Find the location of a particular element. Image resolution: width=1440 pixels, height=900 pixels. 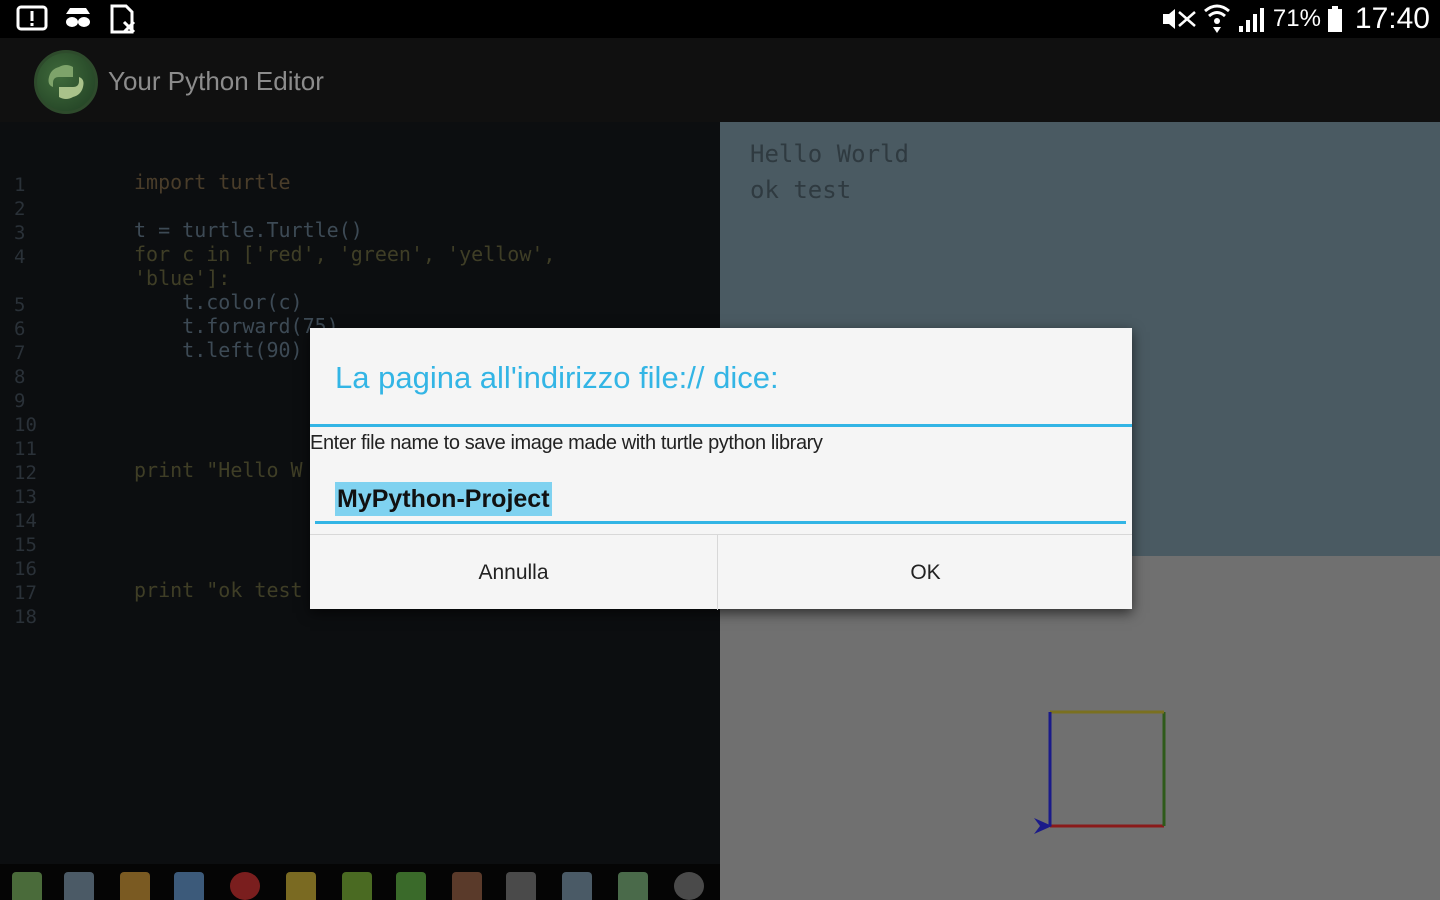

code-line: print "Hello W is located at coordinates (218, 470).